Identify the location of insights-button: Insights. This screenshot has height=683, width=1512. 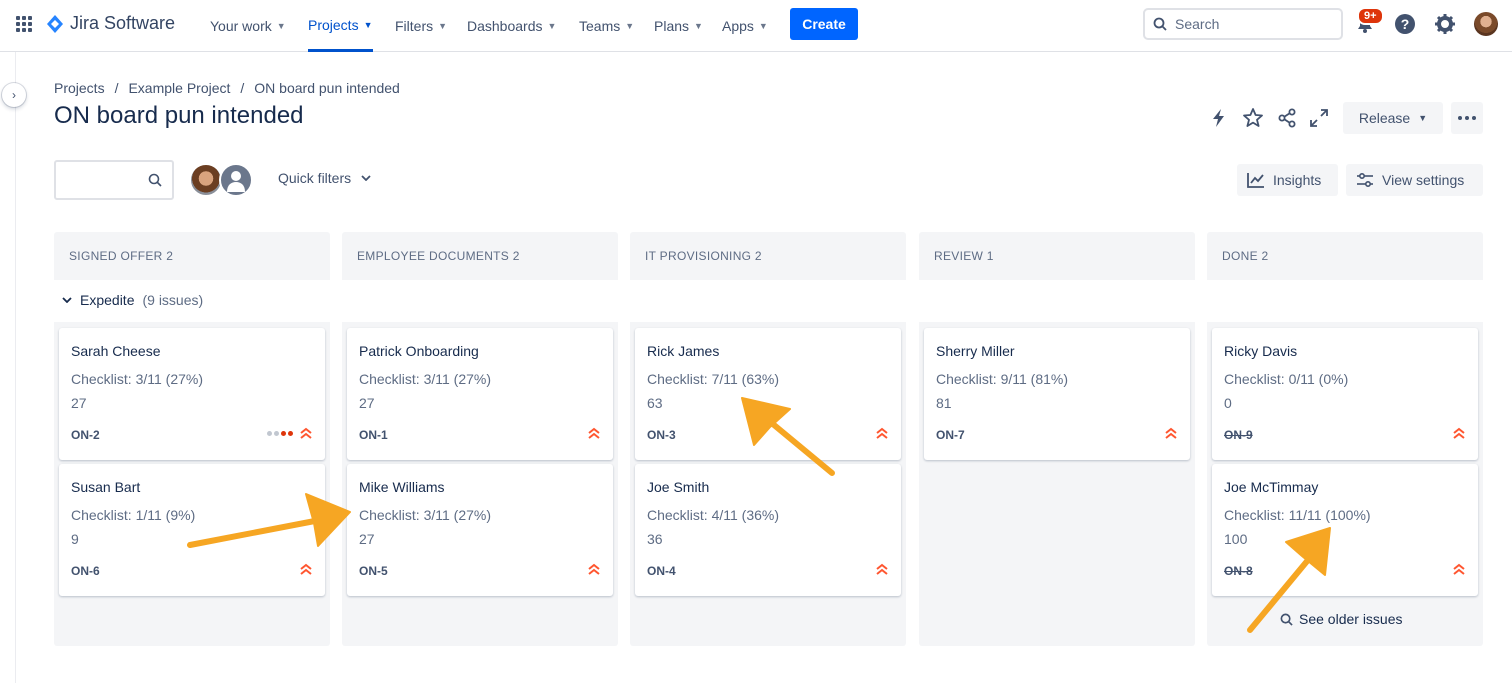
(1287, 180).